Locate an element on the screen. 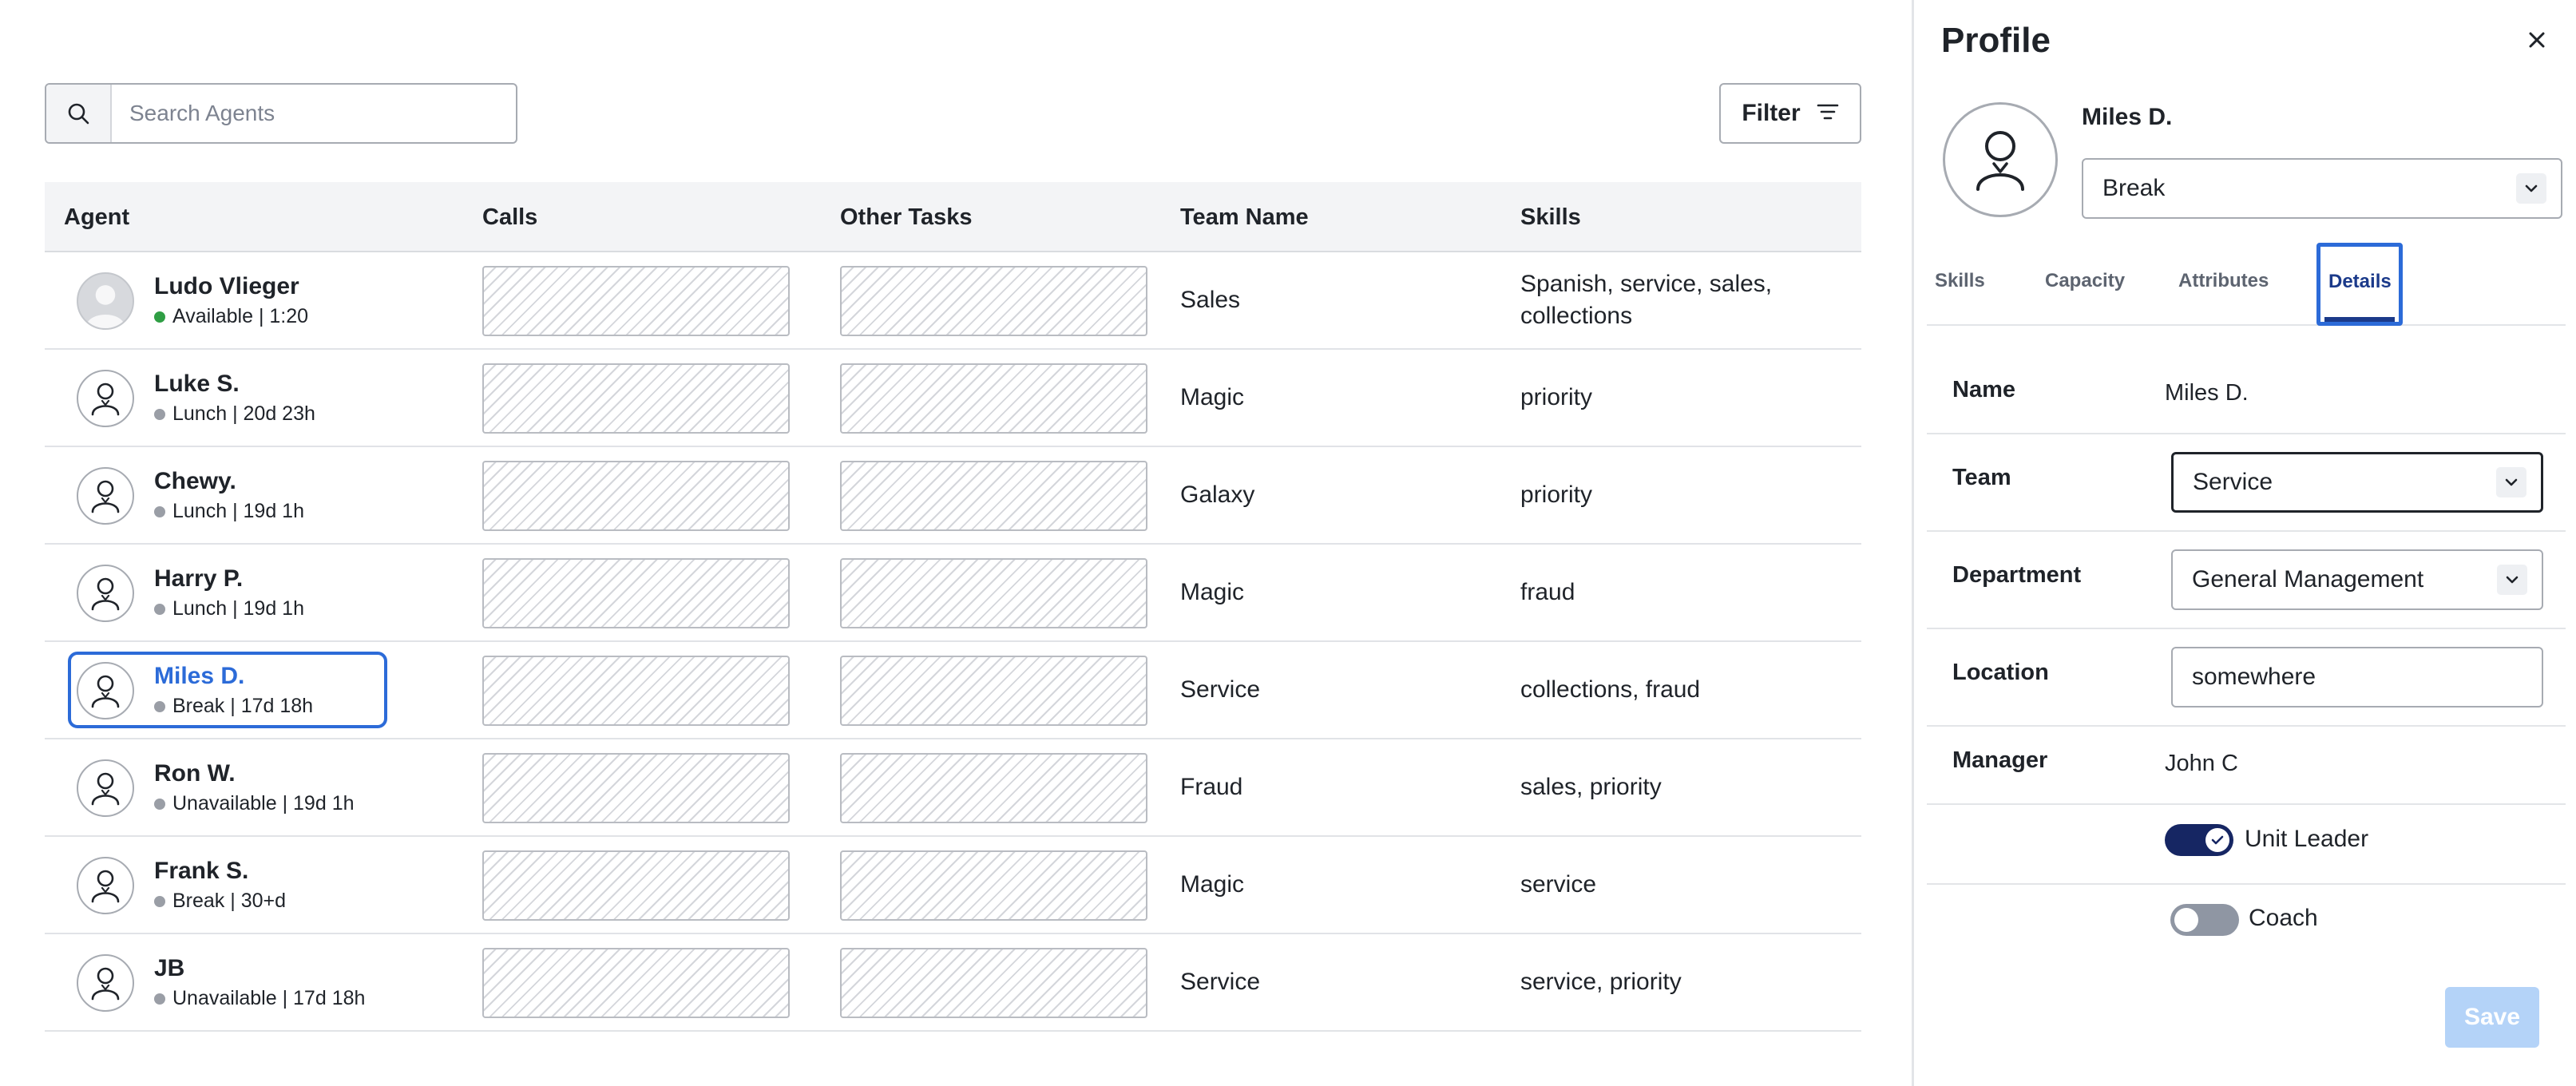  skills-text: service is located at coordinates (1558, 884).